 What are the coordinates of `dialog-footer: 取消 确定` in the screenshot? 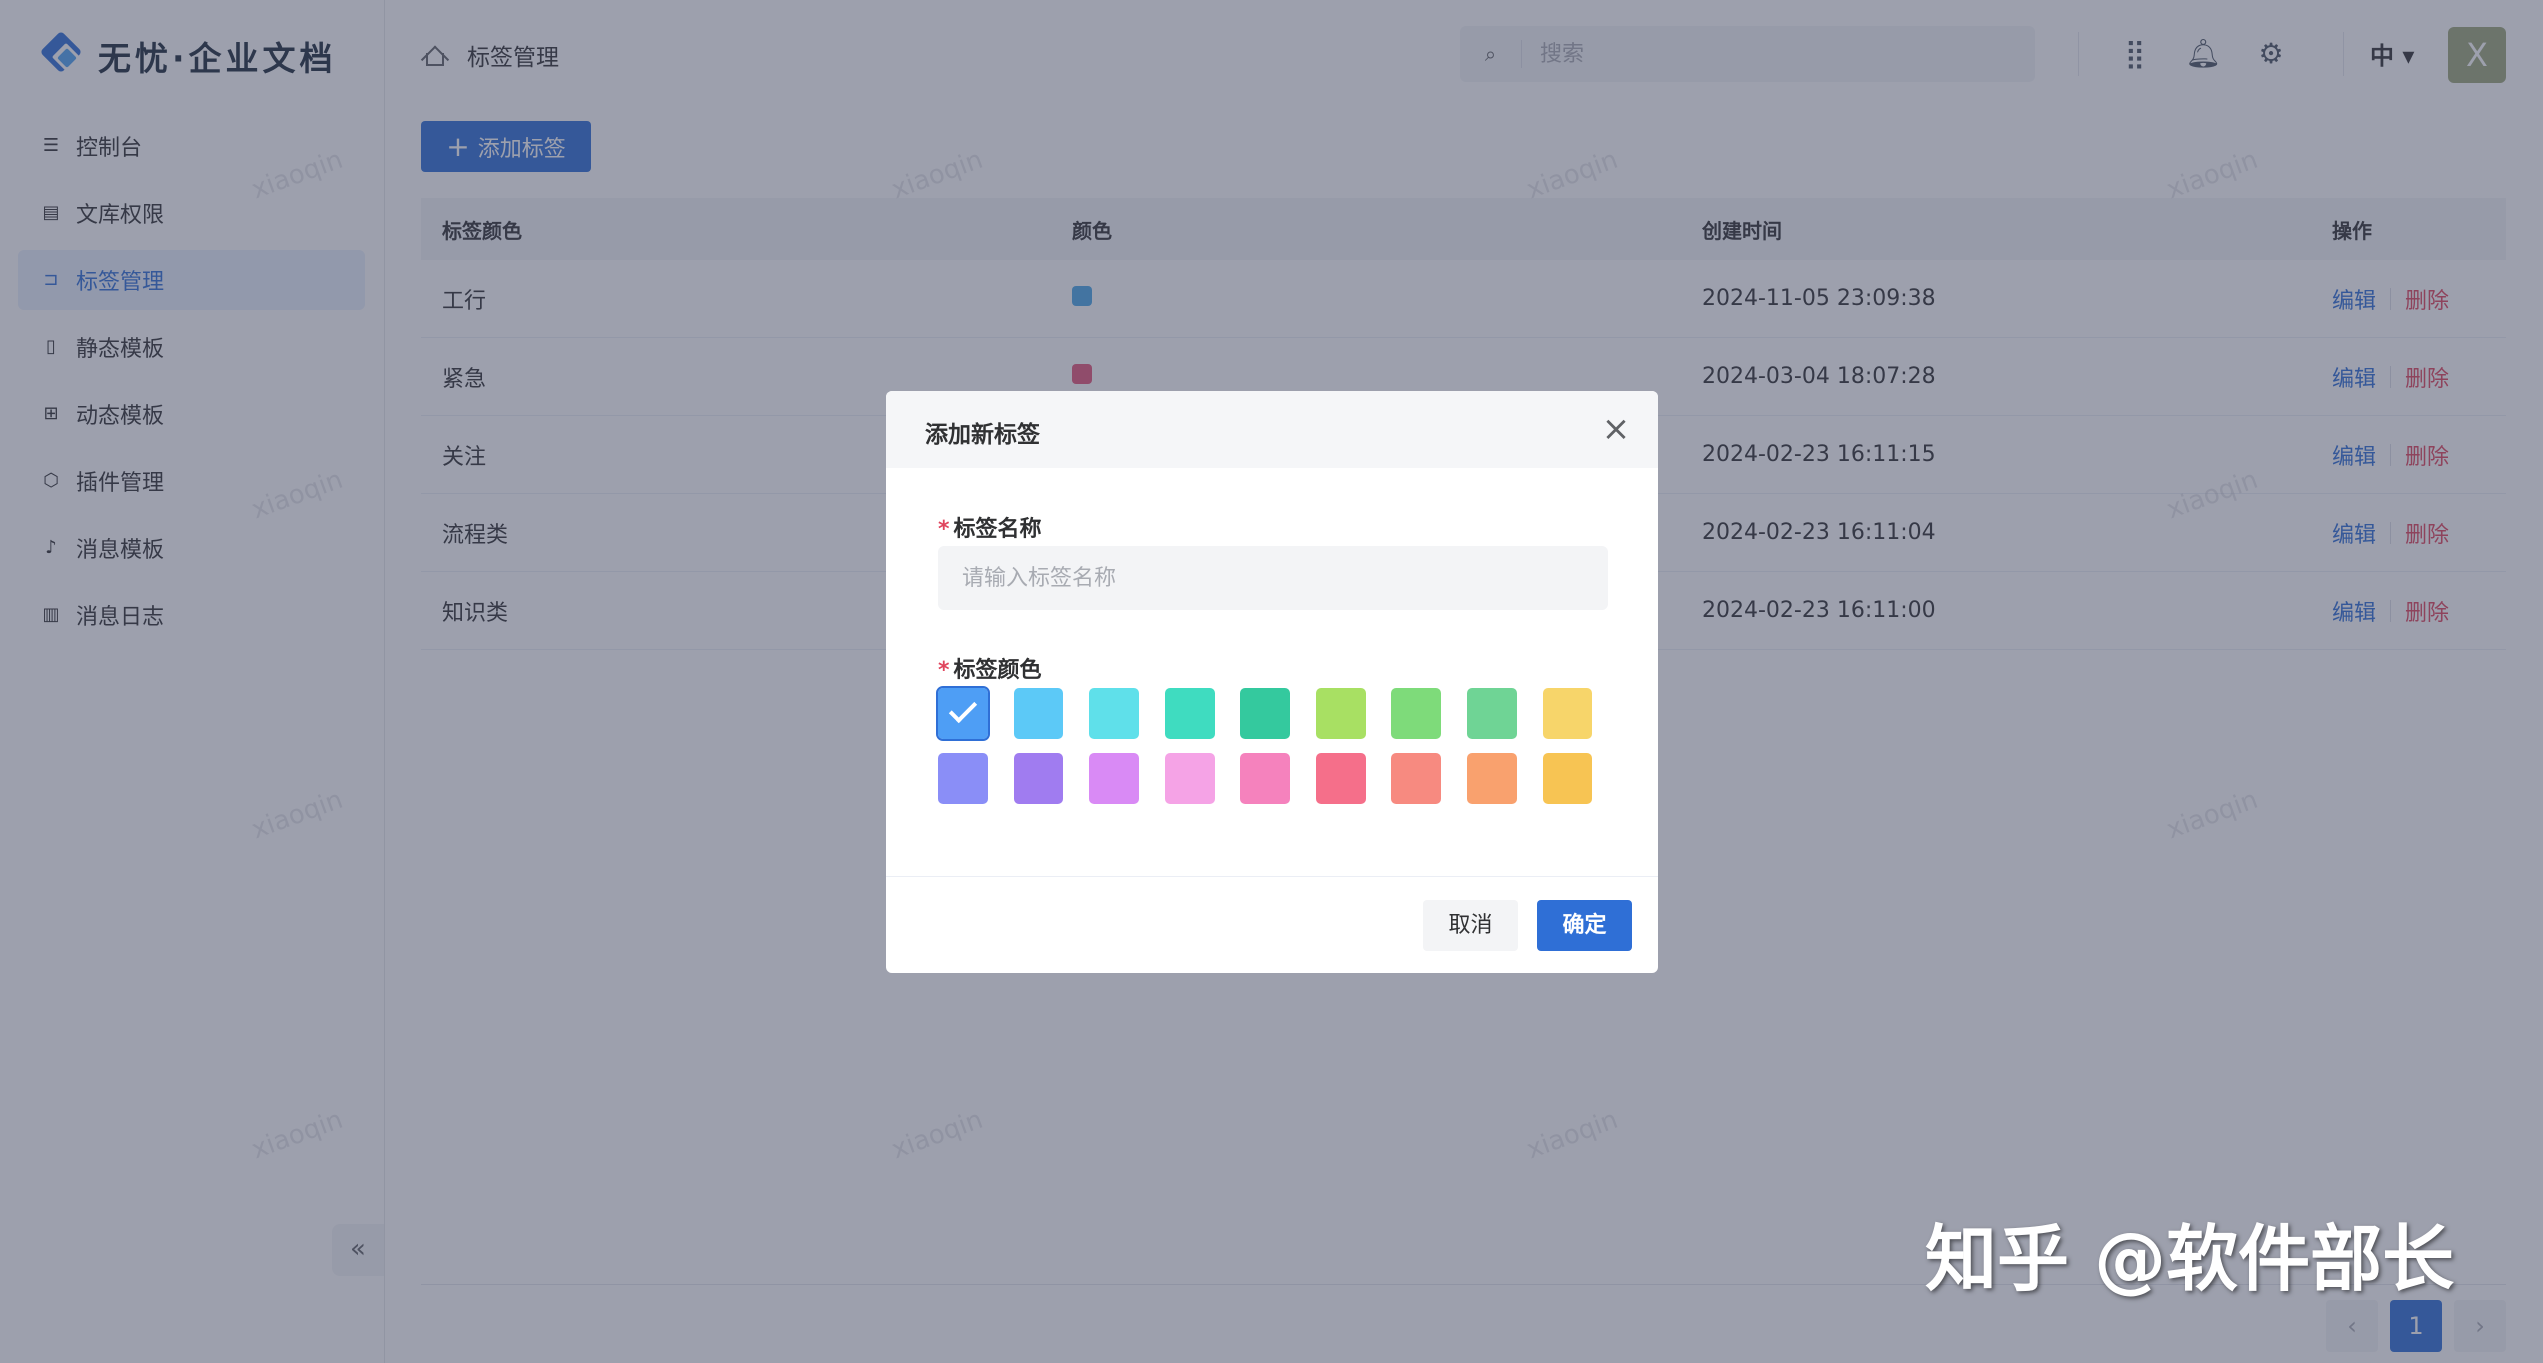 It's located at (1272, 924).